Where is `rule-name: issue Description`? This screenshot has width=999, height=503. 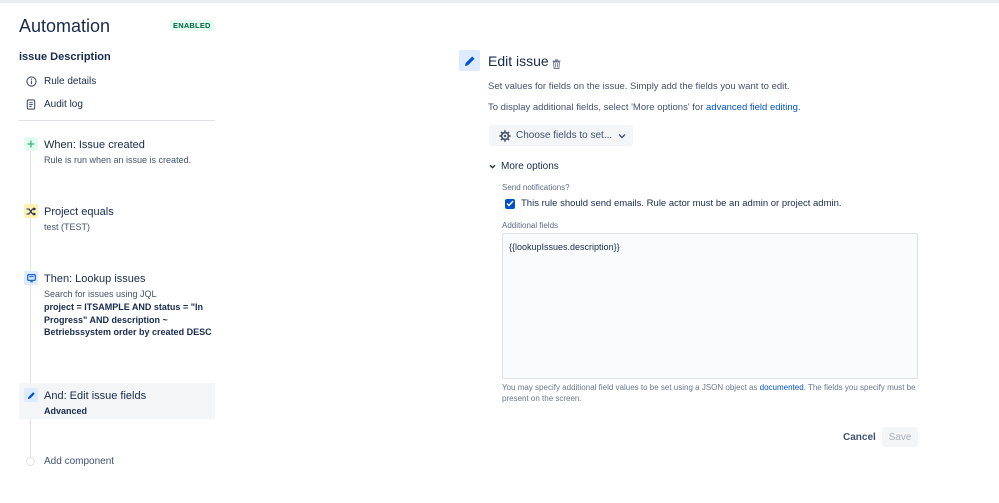
rule-name: issue Description is located at coordinates (65, 57).